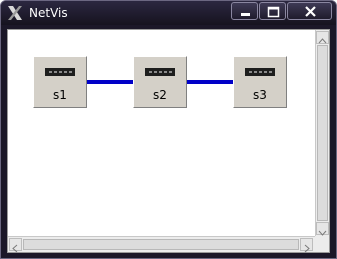 The height and width of the screenshot is (259, 337). Describe the element at coordinates (244, 11) in the screenshot. I see `minimize-button` at that location.